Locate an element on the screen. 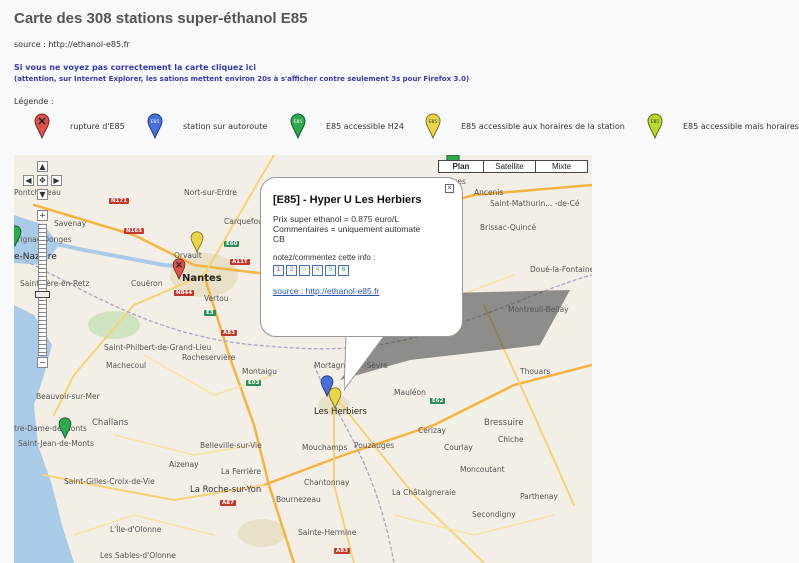 This screenshot has height=563, width=799. pan-up-icon: ▲ is located at coordinates (42, 166).